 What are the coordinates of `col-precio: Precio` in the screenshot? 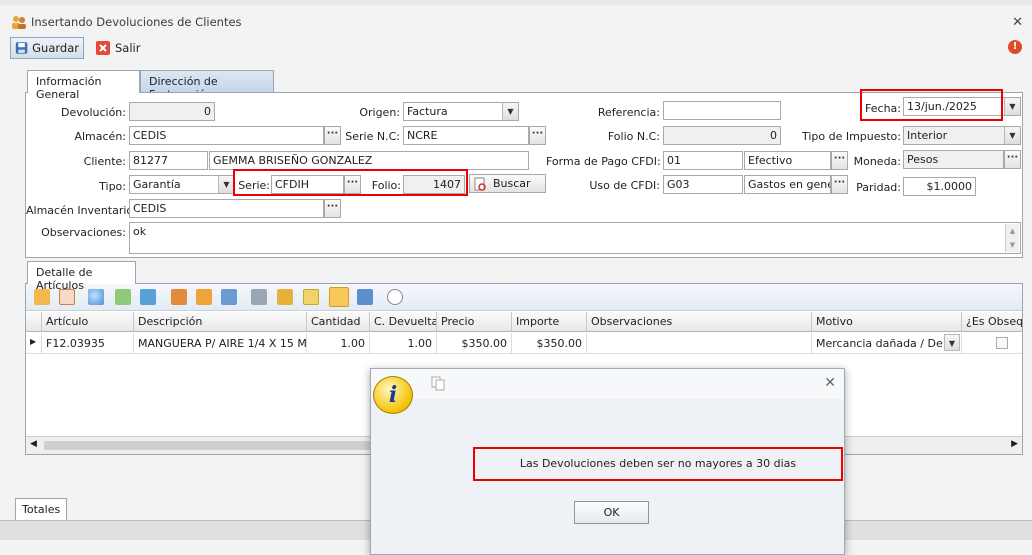 It's located at (474, 322).